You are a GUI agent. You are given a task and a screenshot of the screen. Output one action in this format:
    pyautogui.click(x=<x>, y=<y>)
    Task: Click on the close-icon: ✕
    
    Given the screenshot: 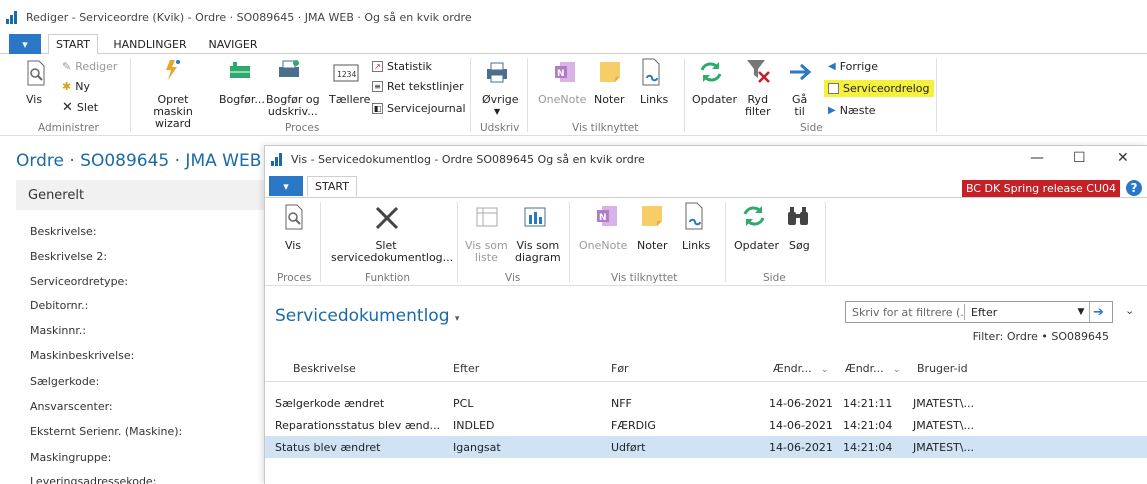 What is the action you would take?
    pyautogui.click(x=1123, y=158)
    